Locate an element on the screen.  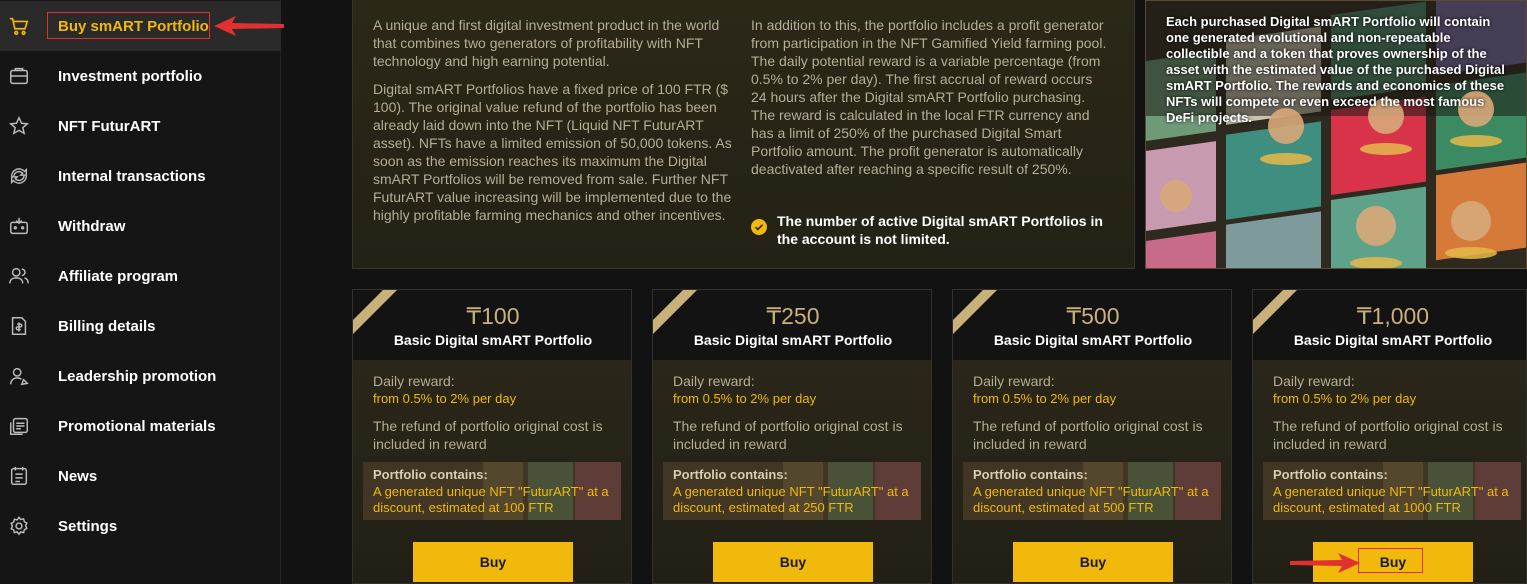
sidebar-item-leadership-promotion: Leadership promotion is located at coordinates (140, 376).